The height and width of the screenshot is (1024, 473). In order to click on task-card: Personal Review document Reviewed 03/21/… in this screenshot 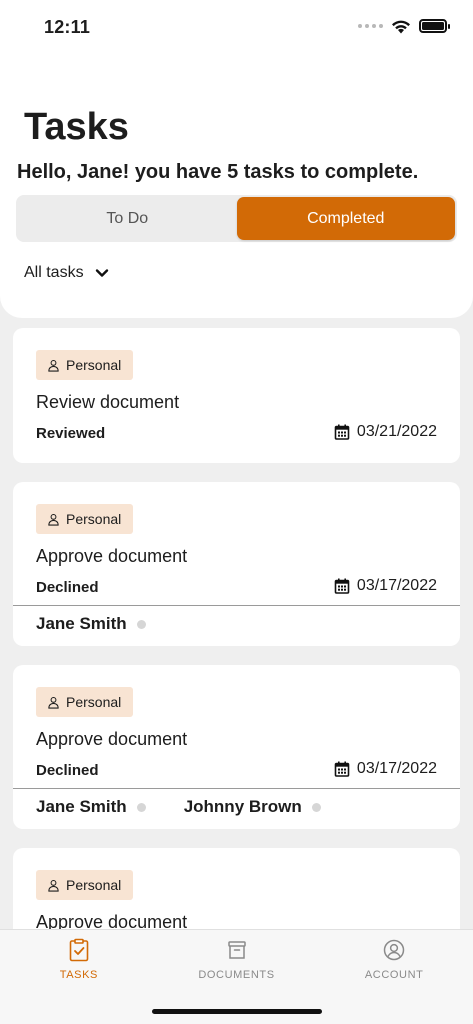, I will do `click(236, 395)`.